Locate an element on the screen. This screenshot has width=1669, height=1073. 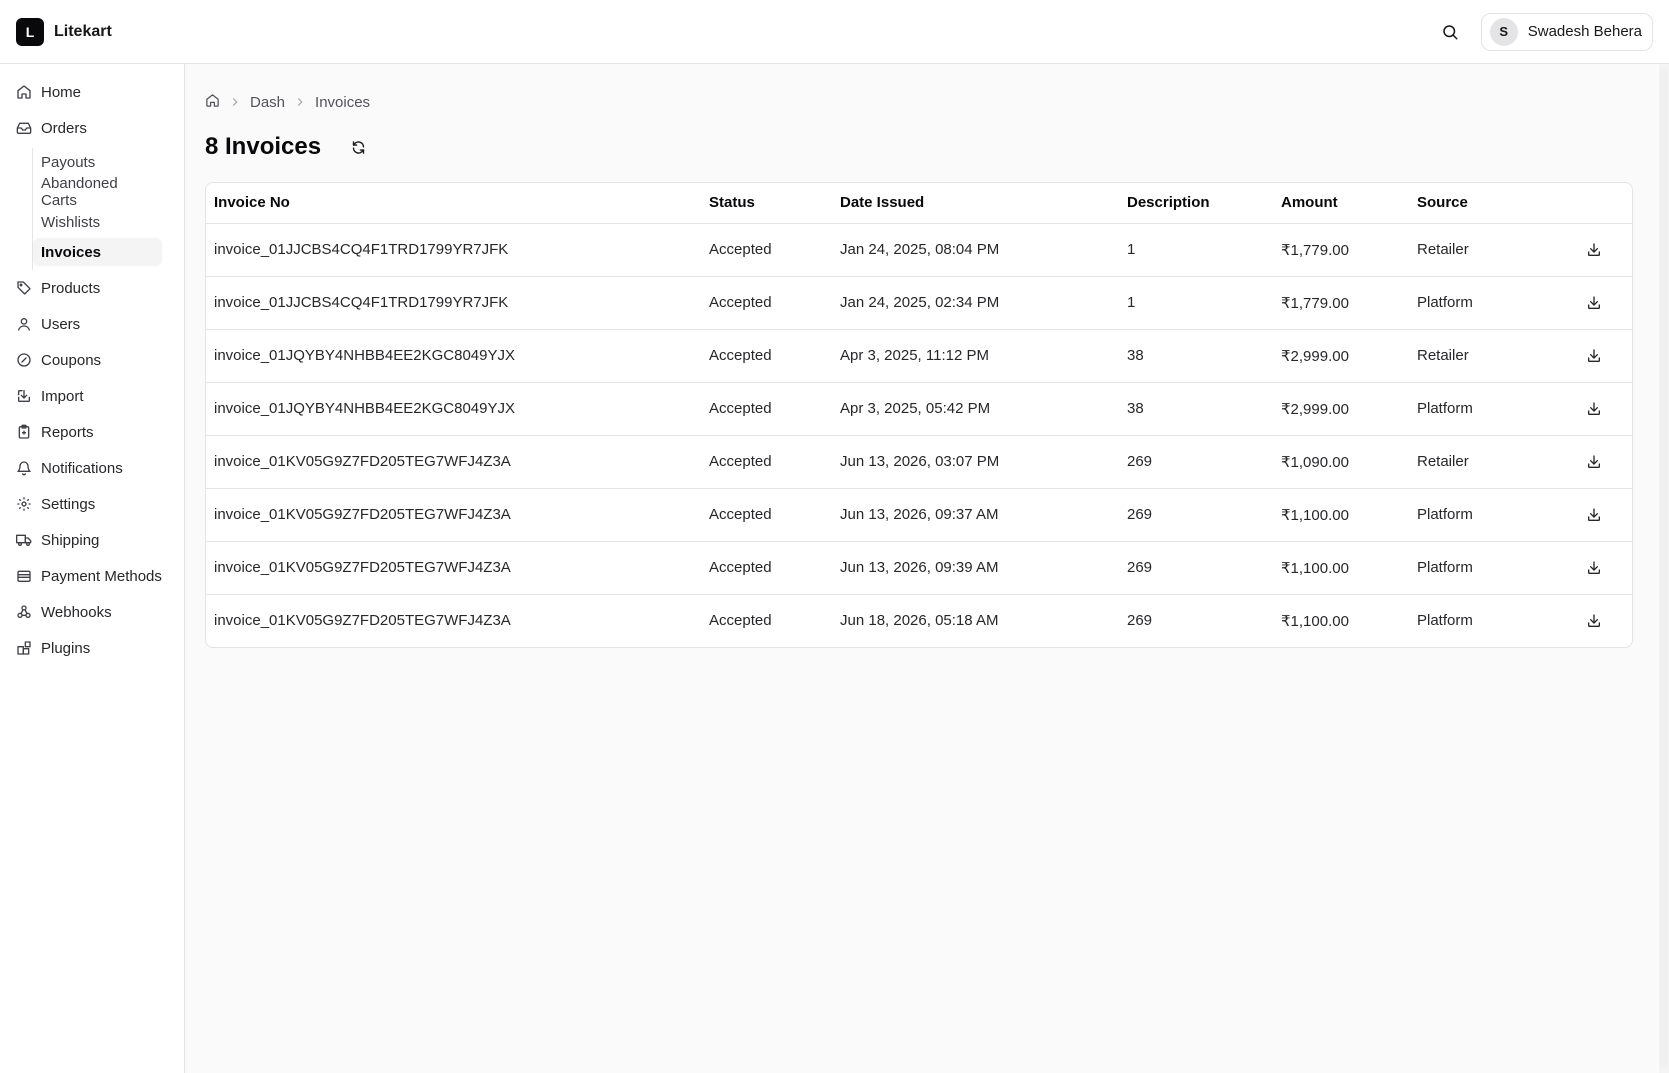
column-header-amount: Amount is located at coordinates (1341, 203).